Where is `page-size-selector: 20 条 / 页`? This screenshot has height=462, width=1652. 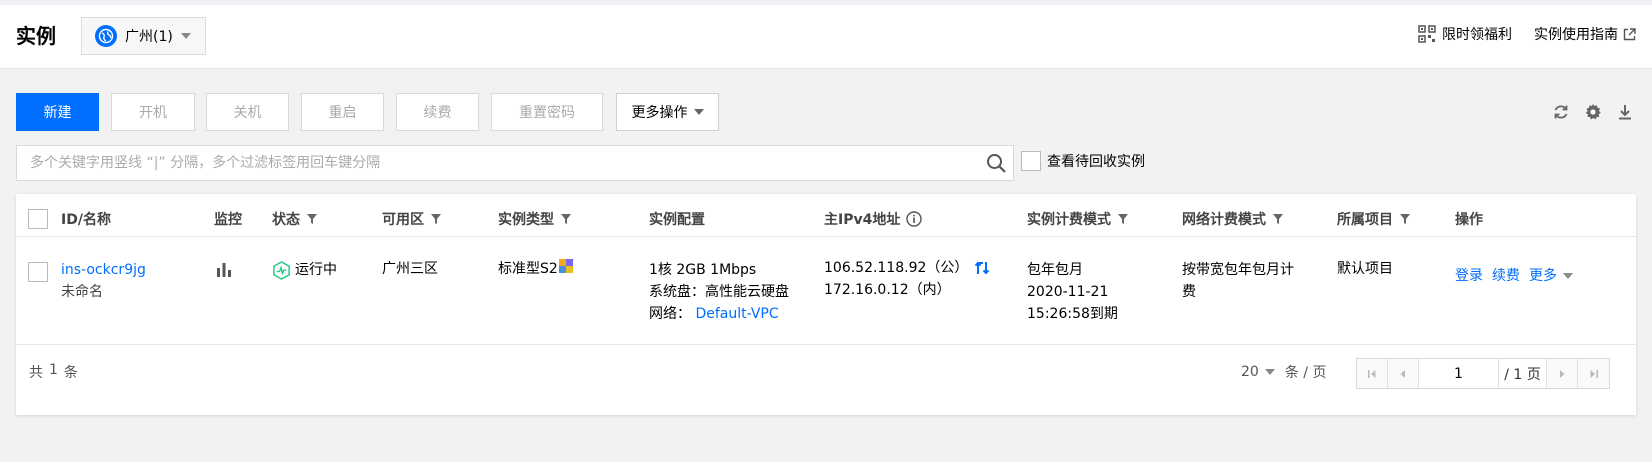
page-size-selector: 20 条 / 页 is located at coordinates (1283, 372).